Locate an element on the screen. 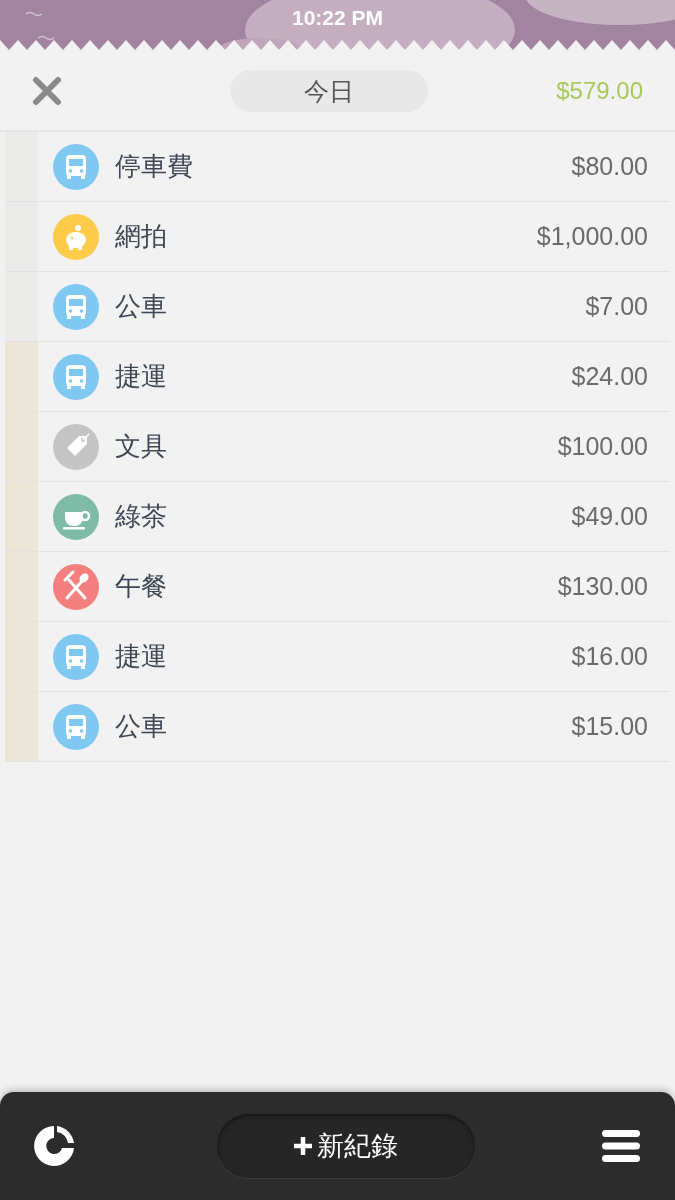 The width and height of the screenshot is (675, 1200). expense-name: 午餐 is located at coordinates (141, 586).